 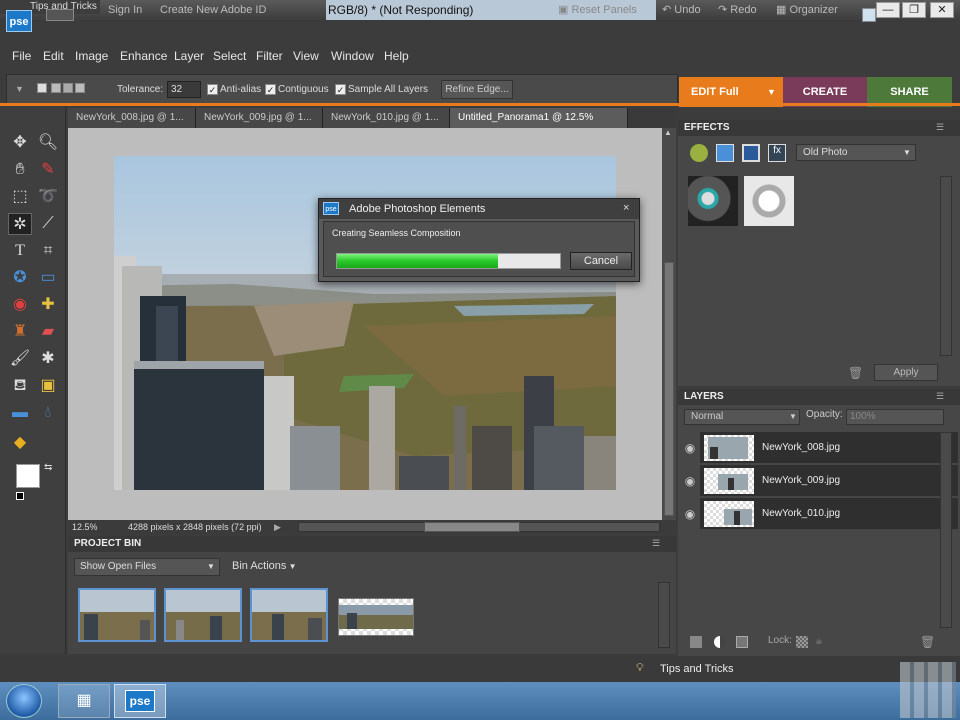 What do you see at coordinates (626, 208) in the screenshot?
I see `dialog-close-icon: ×` at bounding box center [626, 208].